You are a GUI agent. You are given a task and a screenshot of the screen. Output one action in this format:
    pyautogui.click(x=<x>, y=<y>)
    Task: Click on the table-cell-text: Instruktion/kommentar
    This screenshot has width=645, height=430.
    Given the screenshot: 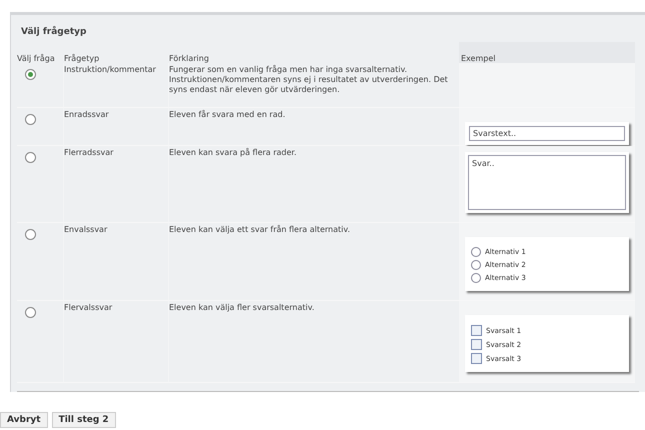 What is the action you would take?
    pyautogui.click(x=110, y=70)
    